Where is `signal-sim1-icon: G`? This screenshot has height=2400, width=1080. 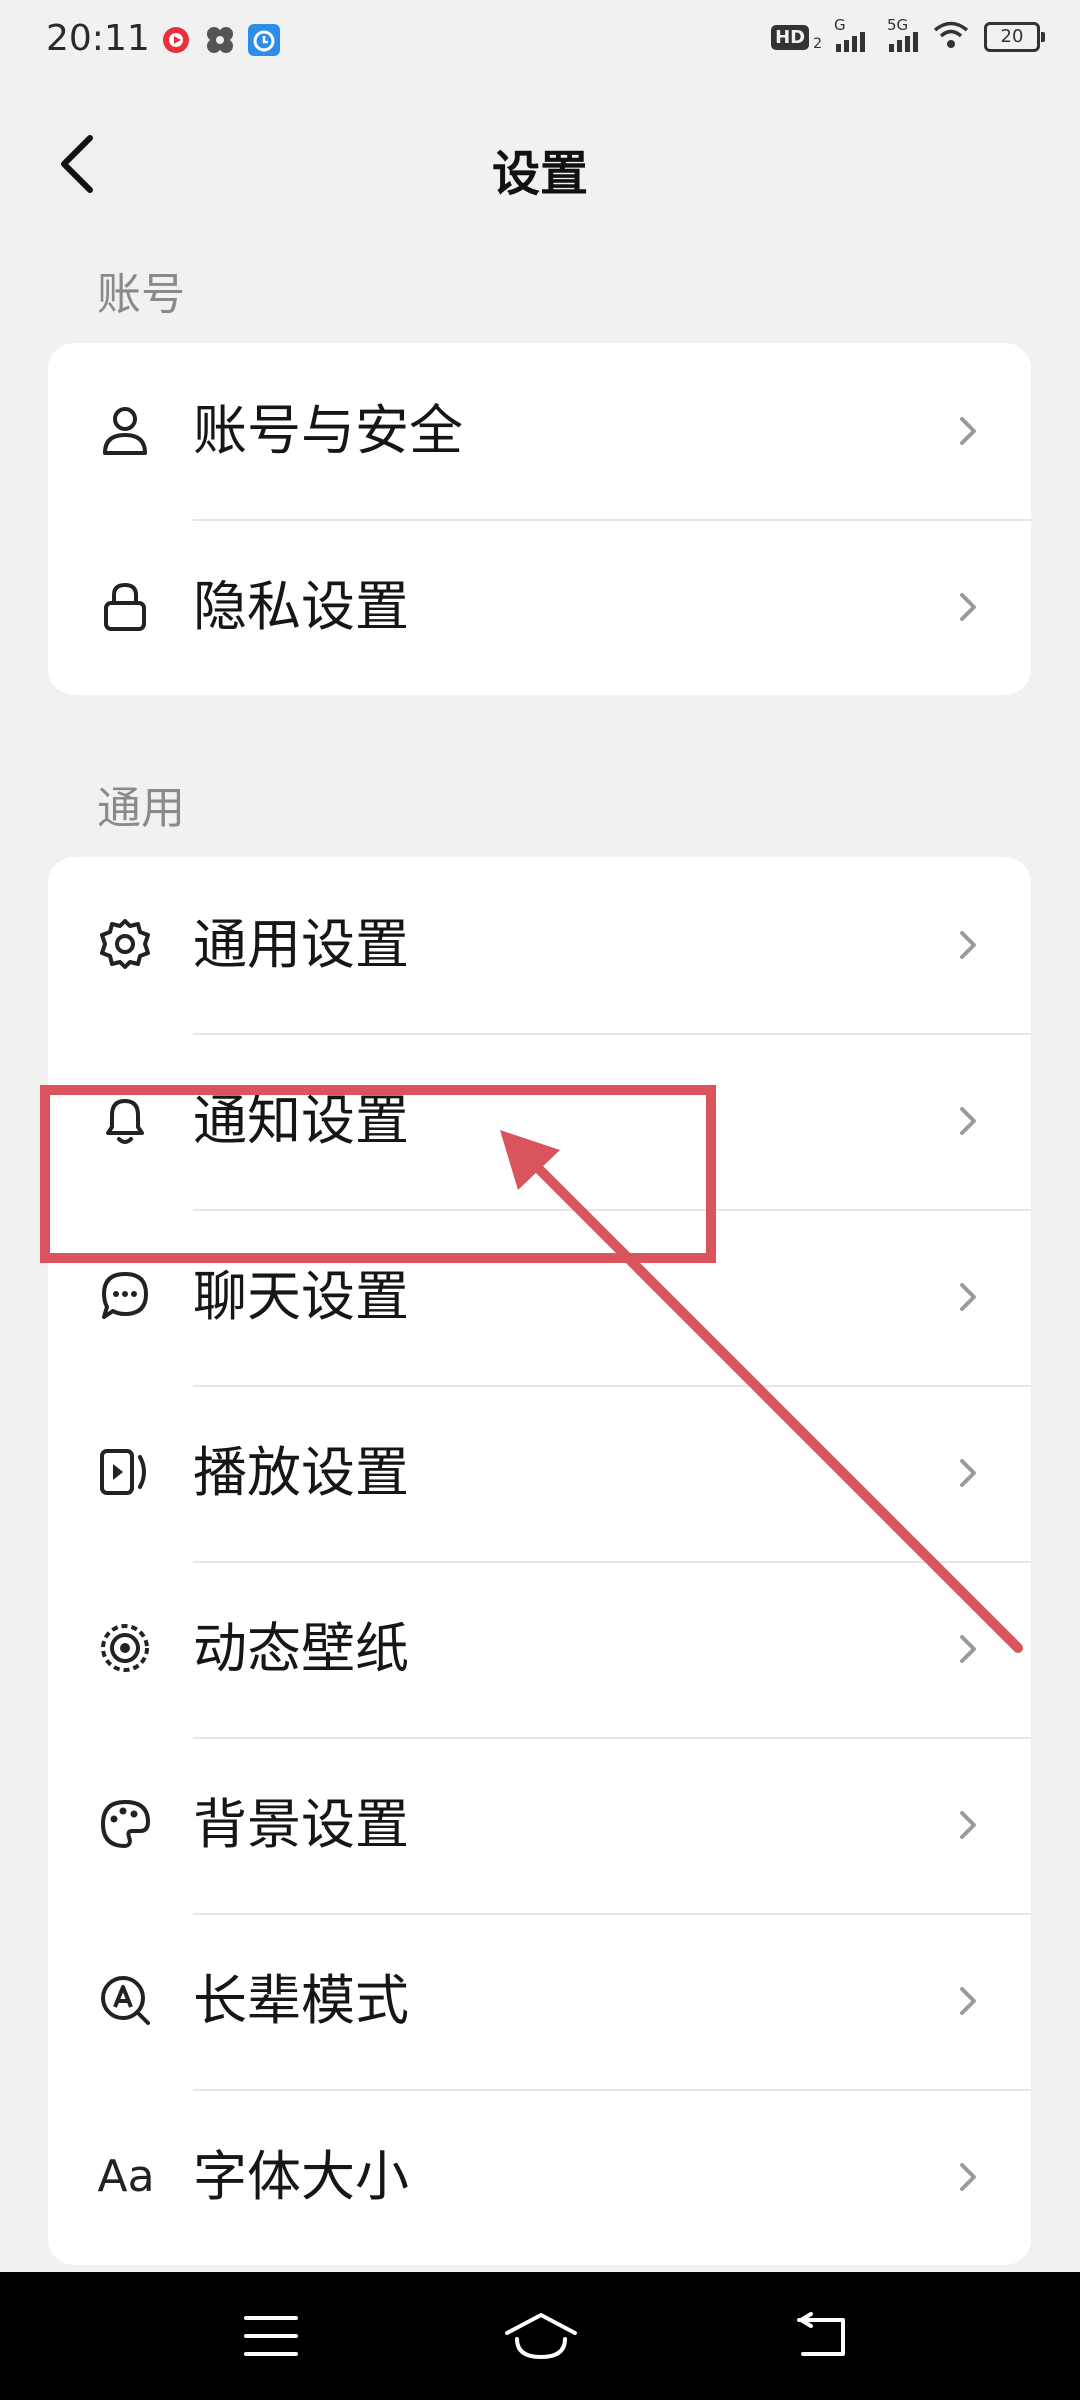 signal-sim1-icon: G is located at coordinates (849, 34).